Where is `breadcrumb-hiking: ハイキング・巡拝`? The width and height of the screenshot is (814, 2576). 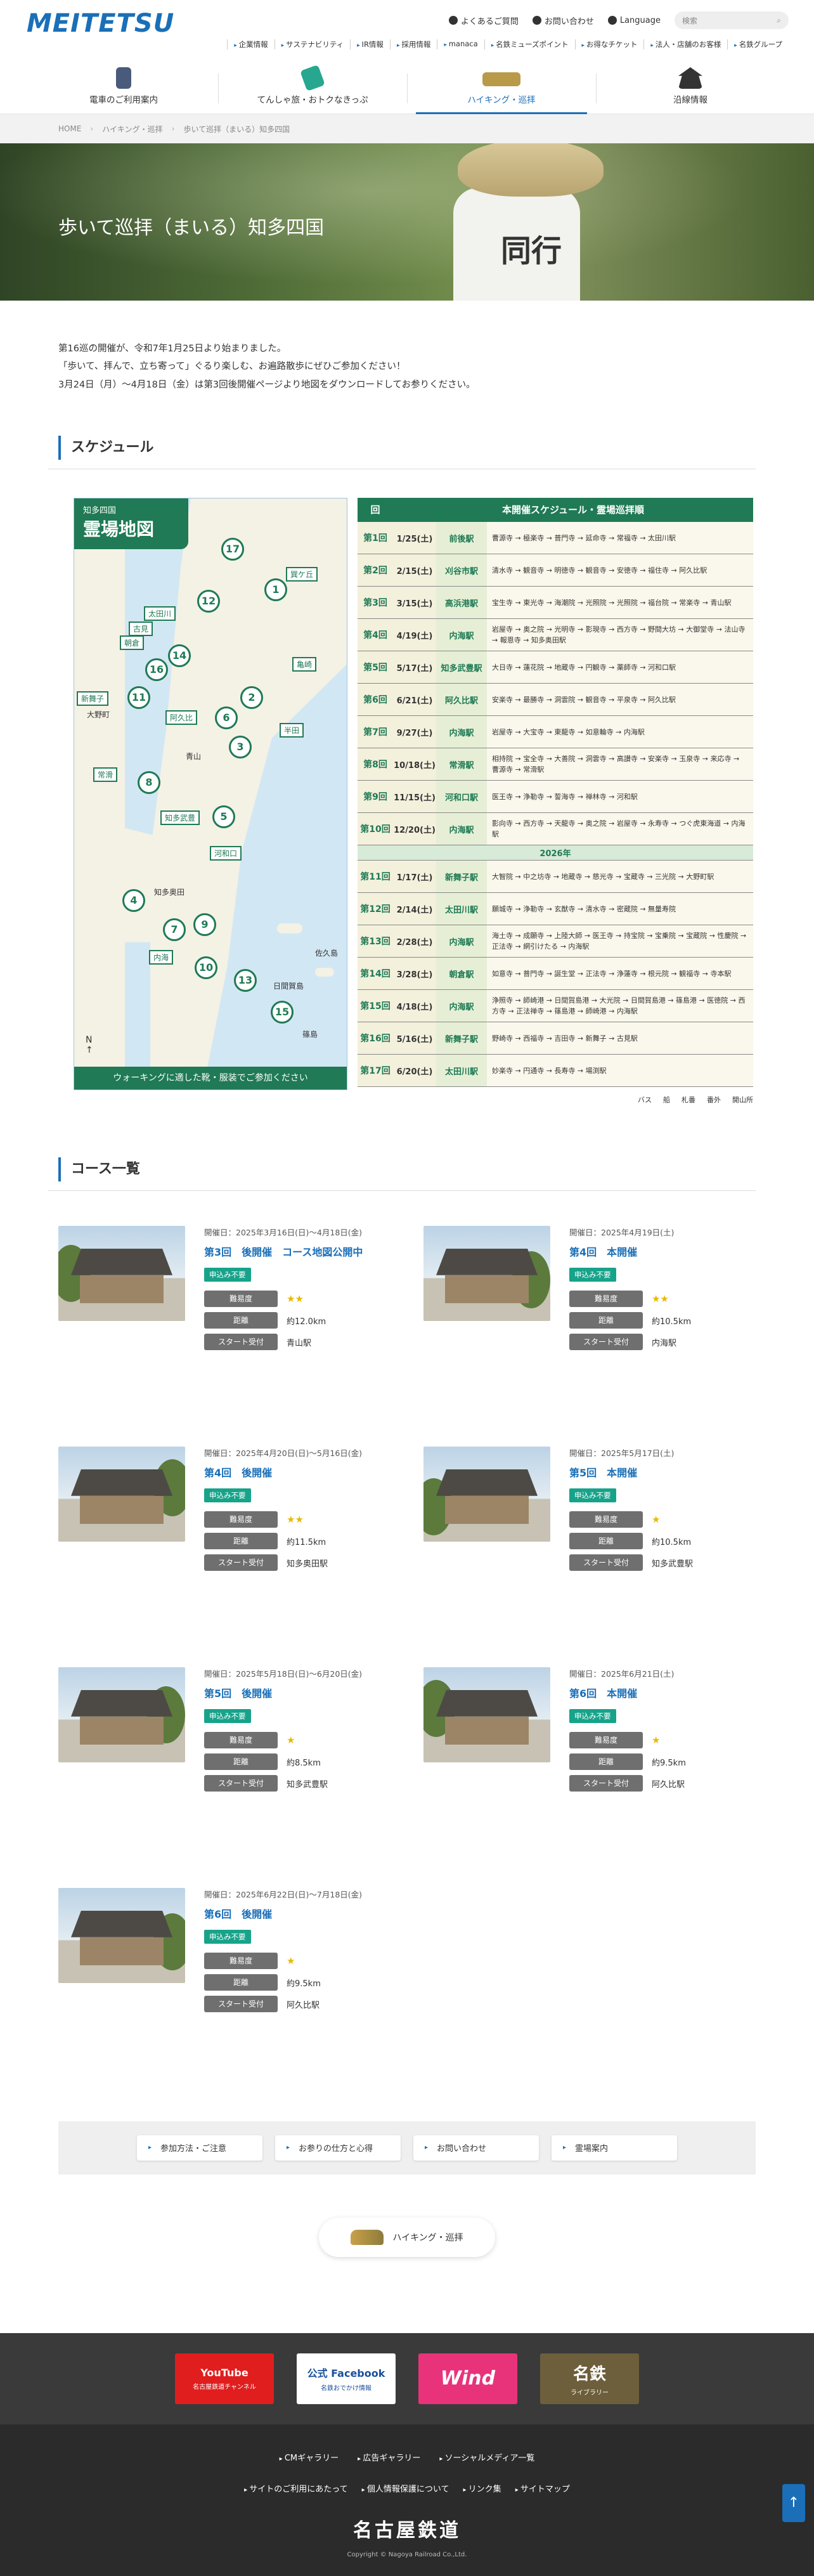
breadcrumb-hiking: ハイキング・巡拝 is located at coordinates (132, 129).